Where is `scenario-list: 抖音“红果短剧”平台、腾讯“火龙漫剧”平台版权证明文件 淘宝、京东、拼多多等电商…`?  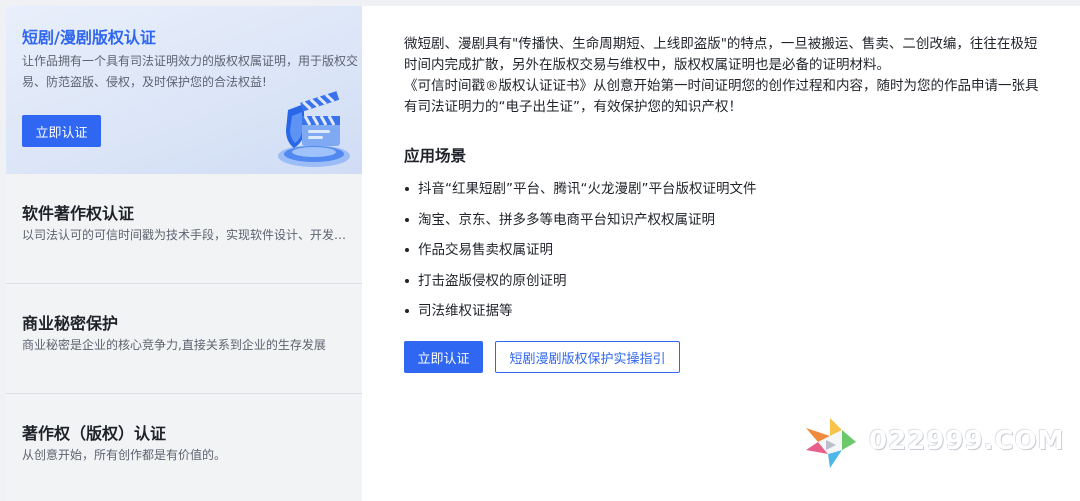
scenario-list: 抖音“红果短剧”平台、腾讯“火龙漫剧”平台版权证明文件 淘宝、京东、拼多多等电商… is located at coordinates (580, 255).